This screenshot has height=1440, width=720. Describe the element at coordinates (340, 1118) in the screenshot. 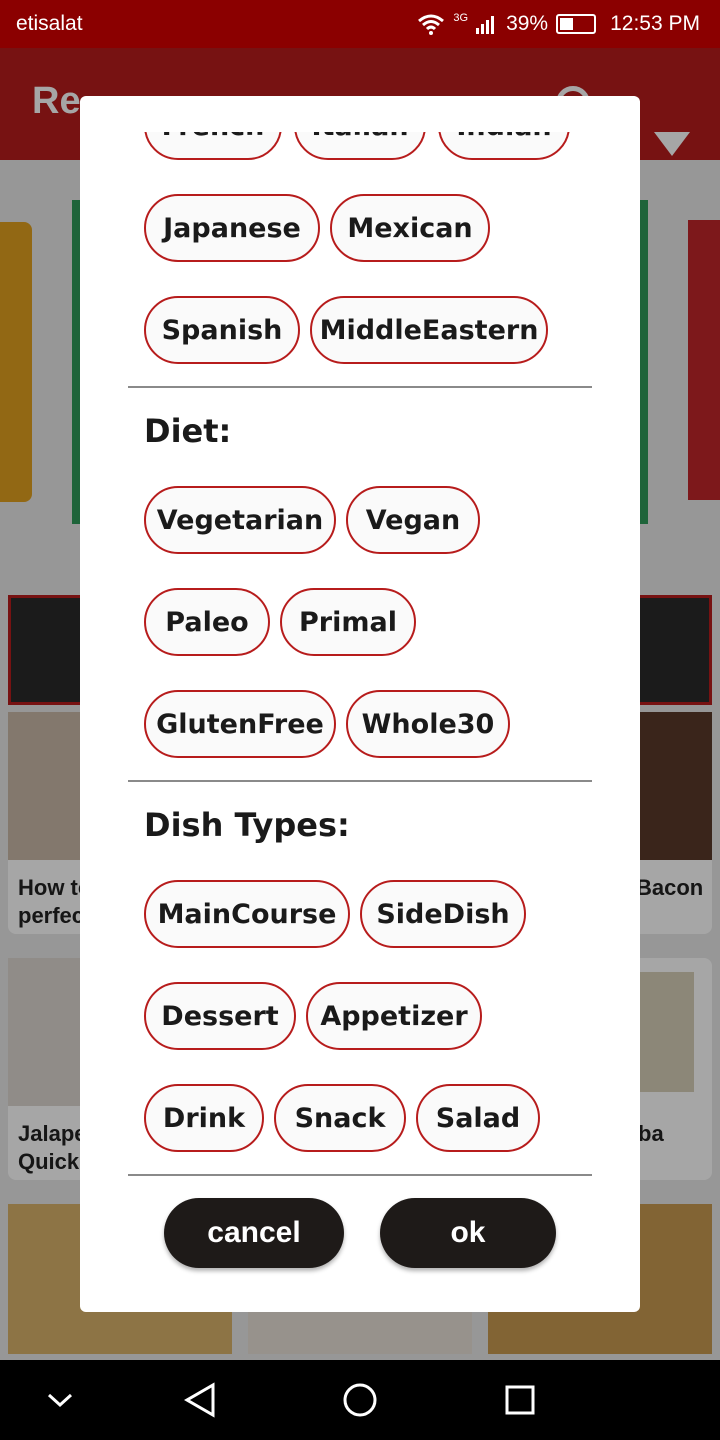

I see `chip-snack: Snack` at that location.